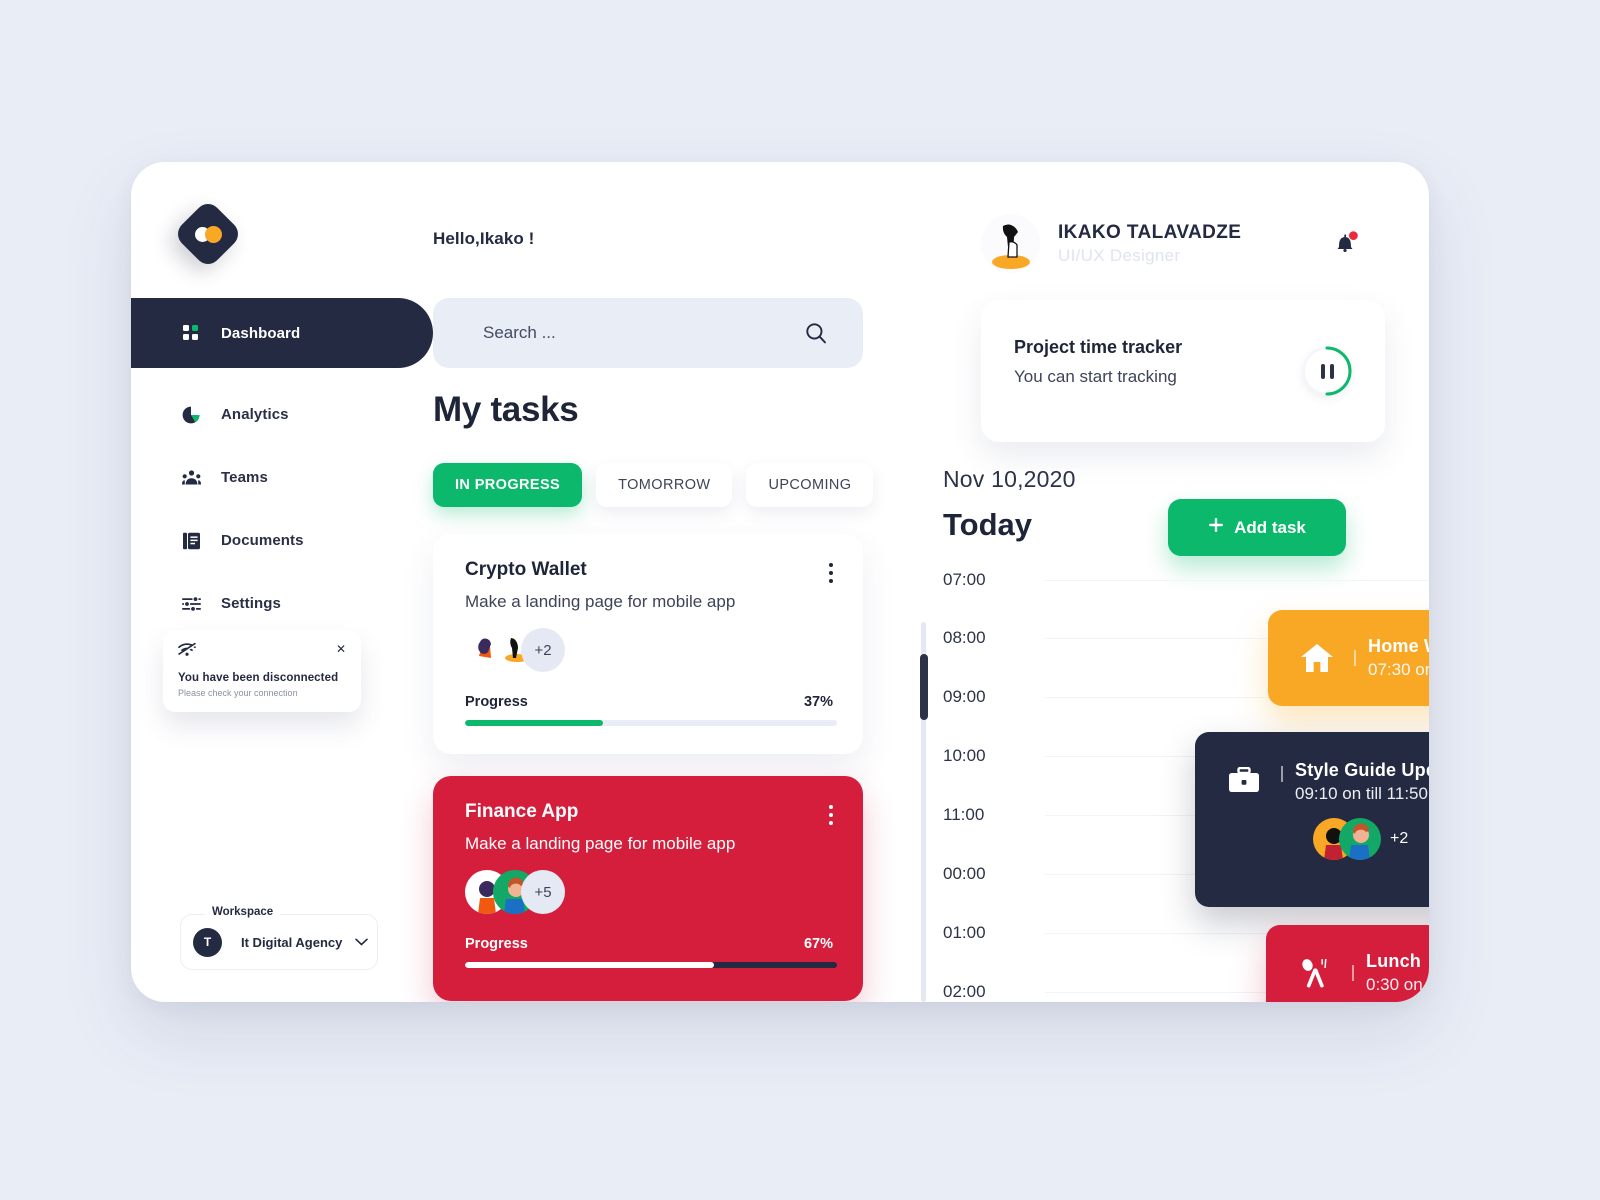 The height and width of the screenshot is (1200, 1600). What do you see at coordinates (1346, 246) in the screenshot?
I see `bell-icon` at bounding box center [1346, 246].